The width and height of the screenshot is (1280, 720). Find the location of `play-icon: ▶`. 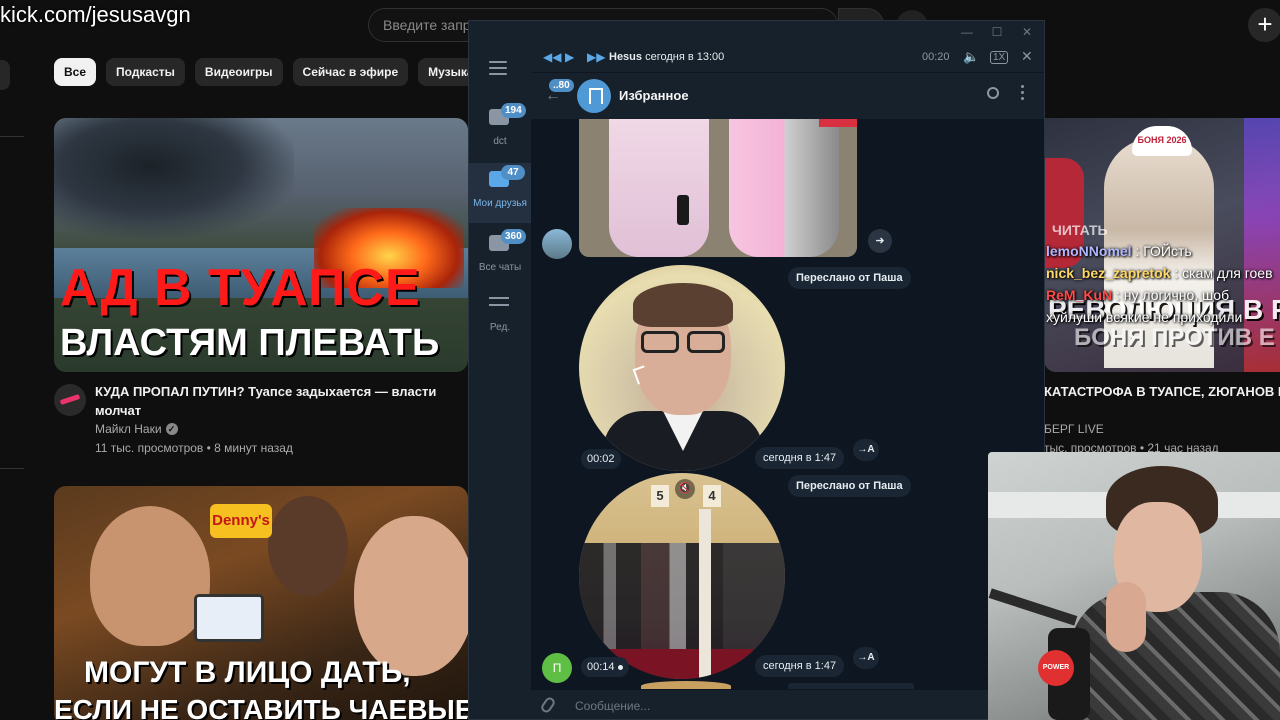

play-icon: ▶ is located at coordinates (569, 57).